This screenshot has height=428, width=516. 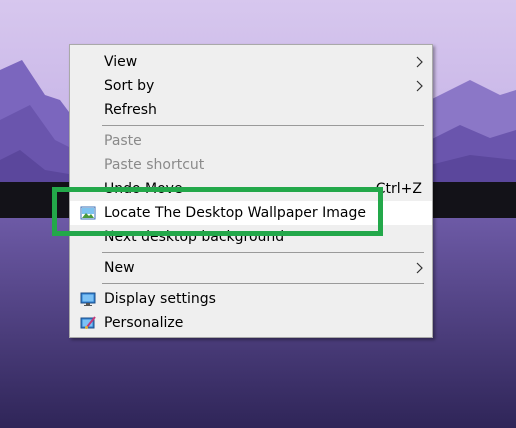 I want to click on highlight-annotation-box, so click(x=217, y=211).